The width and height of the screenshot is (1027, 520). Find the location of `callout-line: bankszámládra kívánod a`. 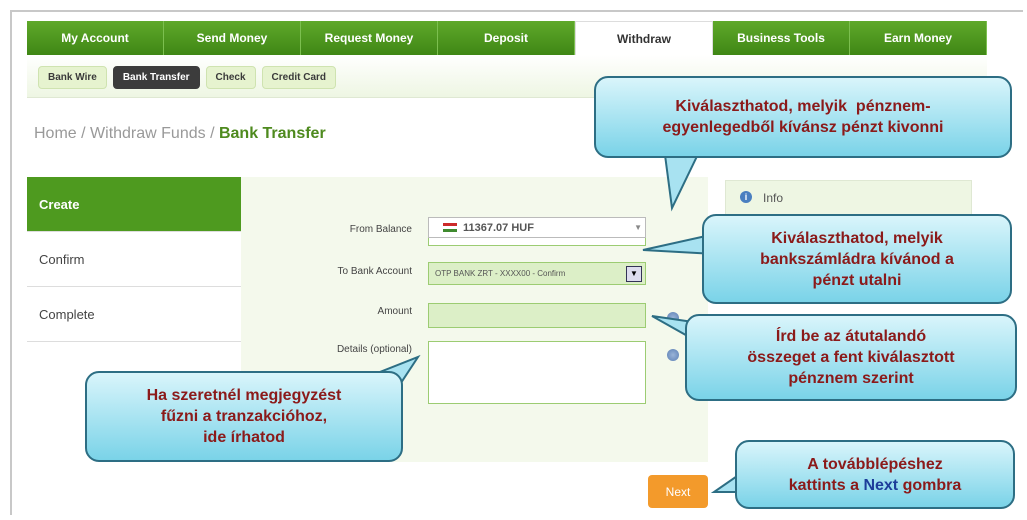

callout-line: bankszámládra kívánod a is located at coordinates (857, 259).